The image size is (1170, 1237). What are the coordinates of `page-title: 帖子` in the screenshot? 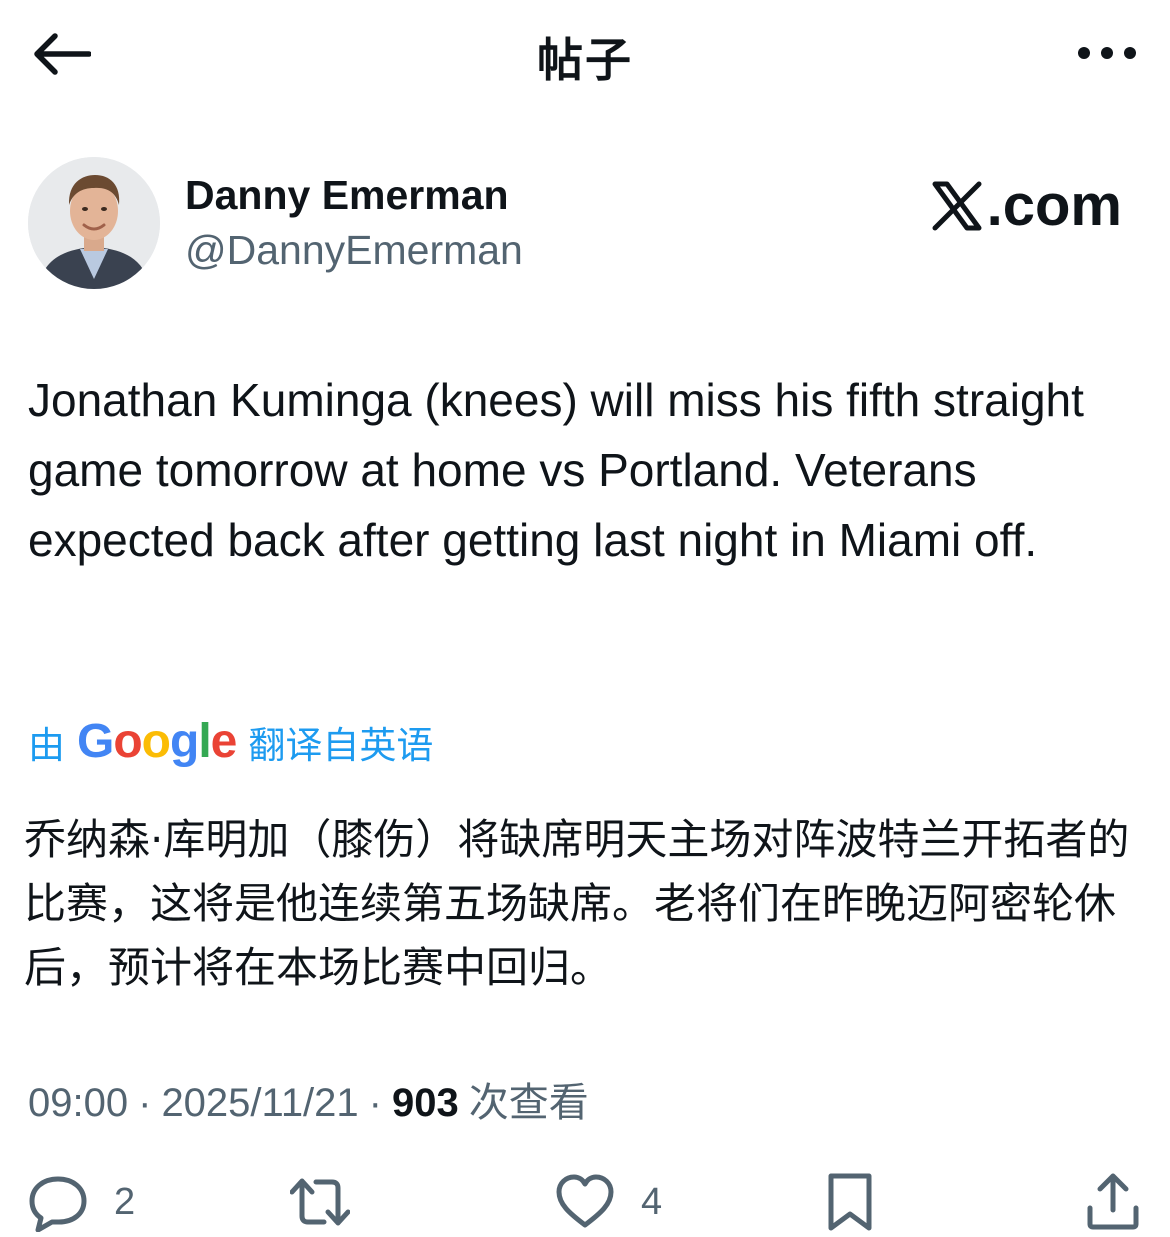 It's located at (585, 60).